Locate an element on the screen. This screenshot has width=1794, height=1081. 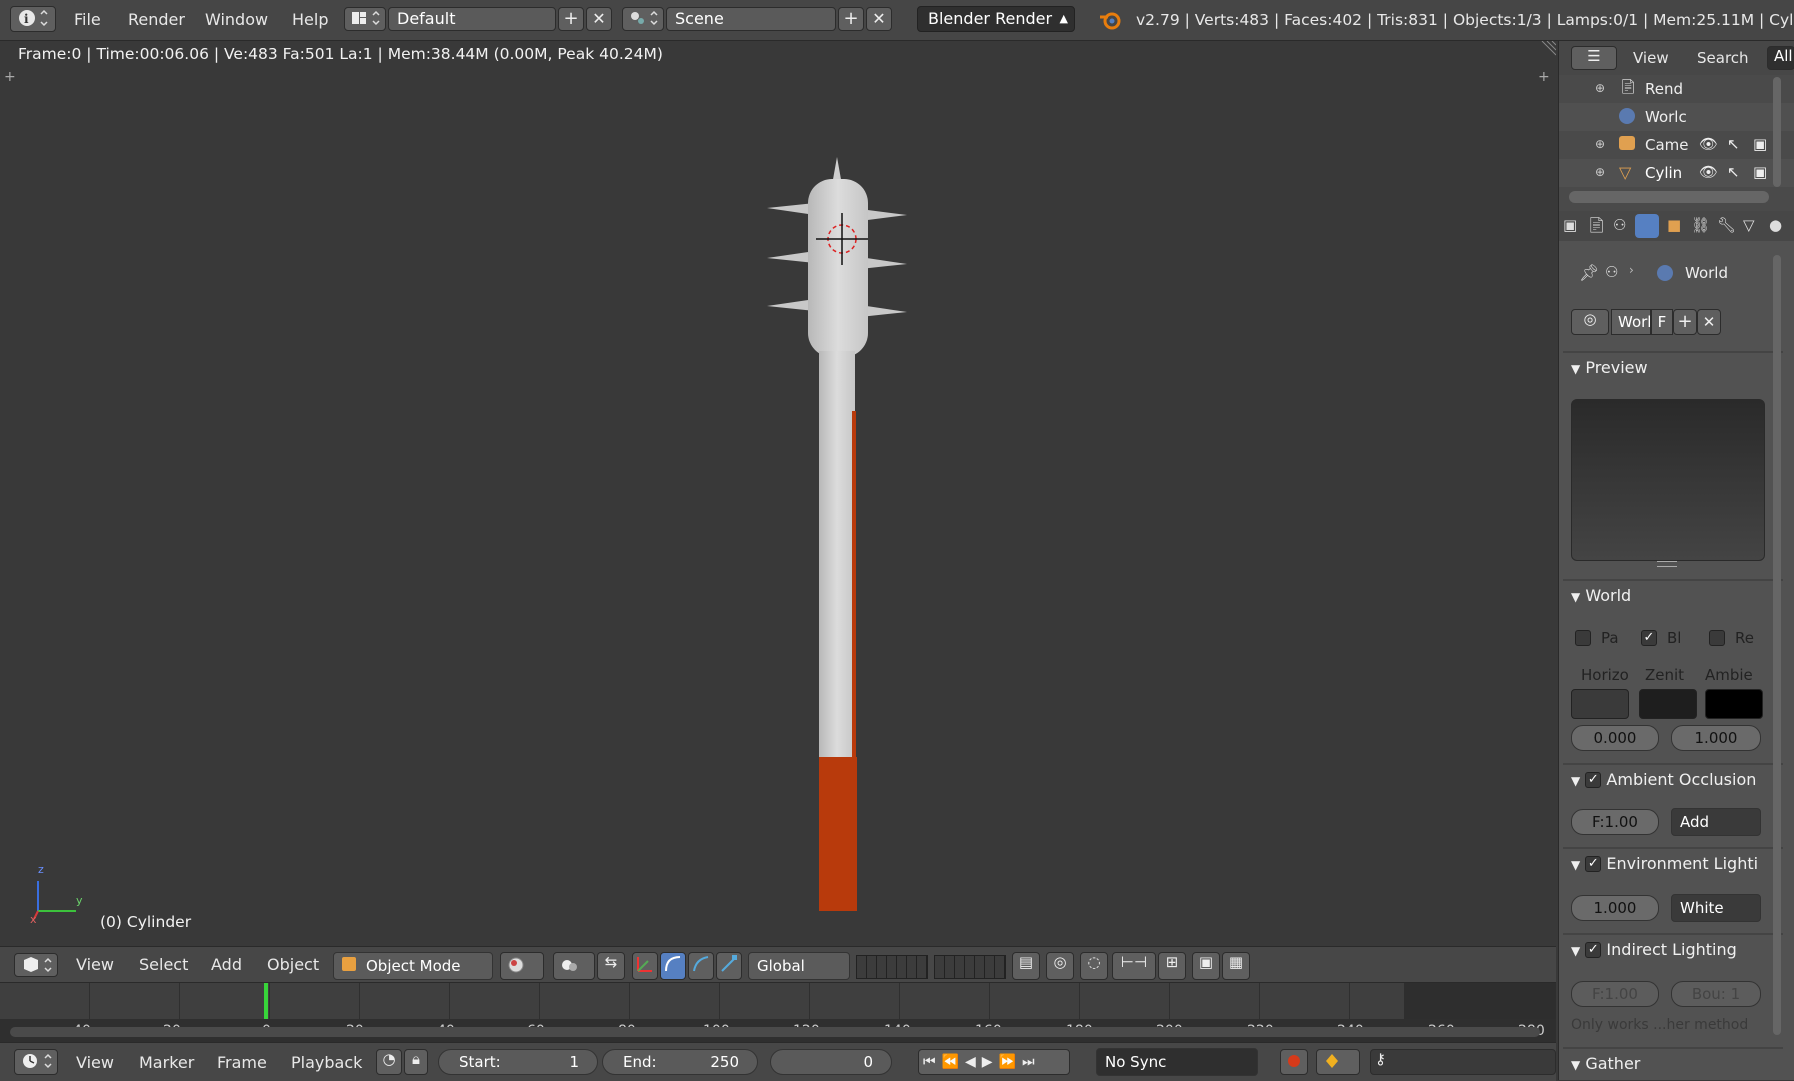
indirect-enable-checkbox: ✓ is located at coordinates (1593, 949).